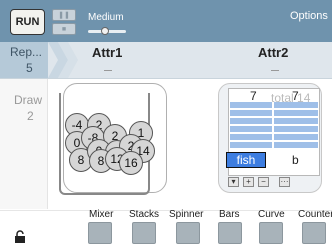 The width and height of the screenshot is (332, 249). I want to click on attr2-label: Attr2, so click(273, 52).